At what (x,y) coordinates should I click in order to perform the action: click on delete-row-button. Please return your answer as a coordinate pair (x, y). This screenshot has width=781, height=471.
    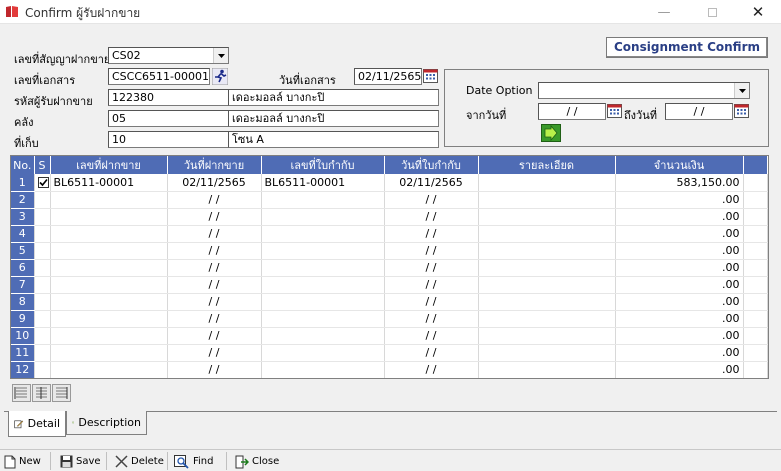
    Looking at the image, I should click on (41, 393).